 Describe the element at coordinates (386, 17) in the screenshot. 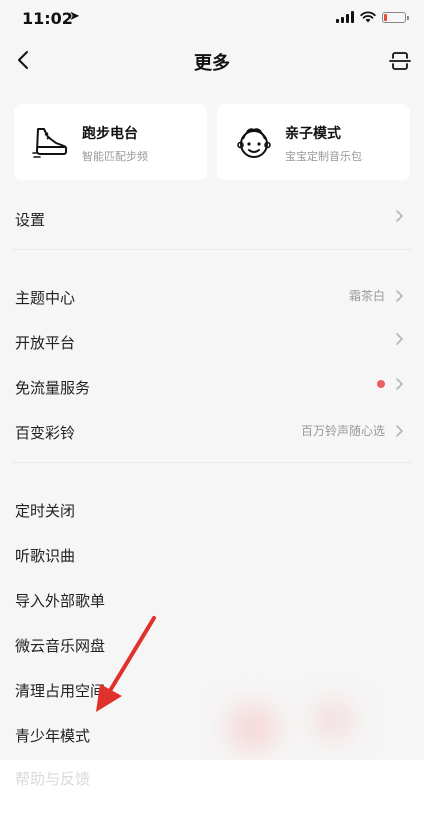

I see `battery-level` at that location.